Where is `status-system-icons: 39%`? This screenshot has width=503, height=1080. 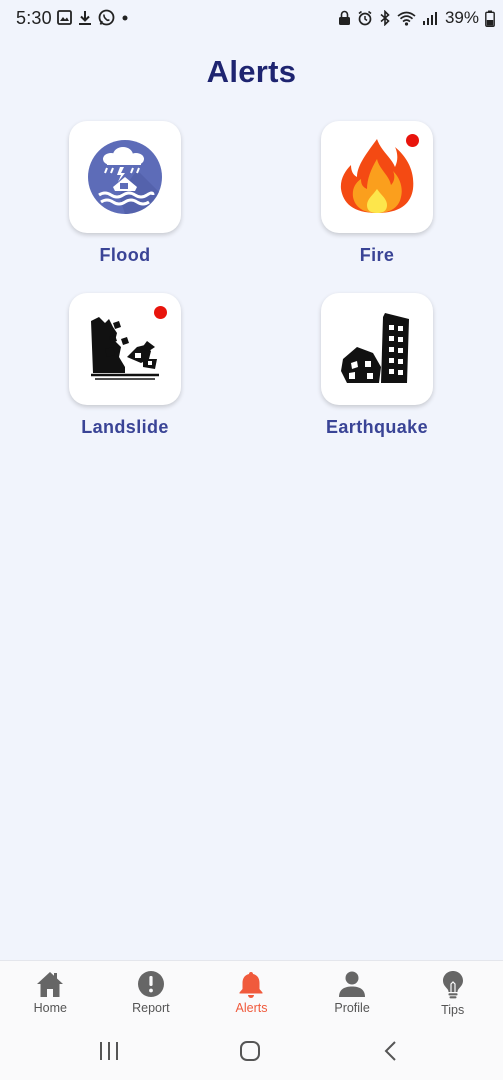 status-system-icons: 39% is located at coordinates (416, 18).